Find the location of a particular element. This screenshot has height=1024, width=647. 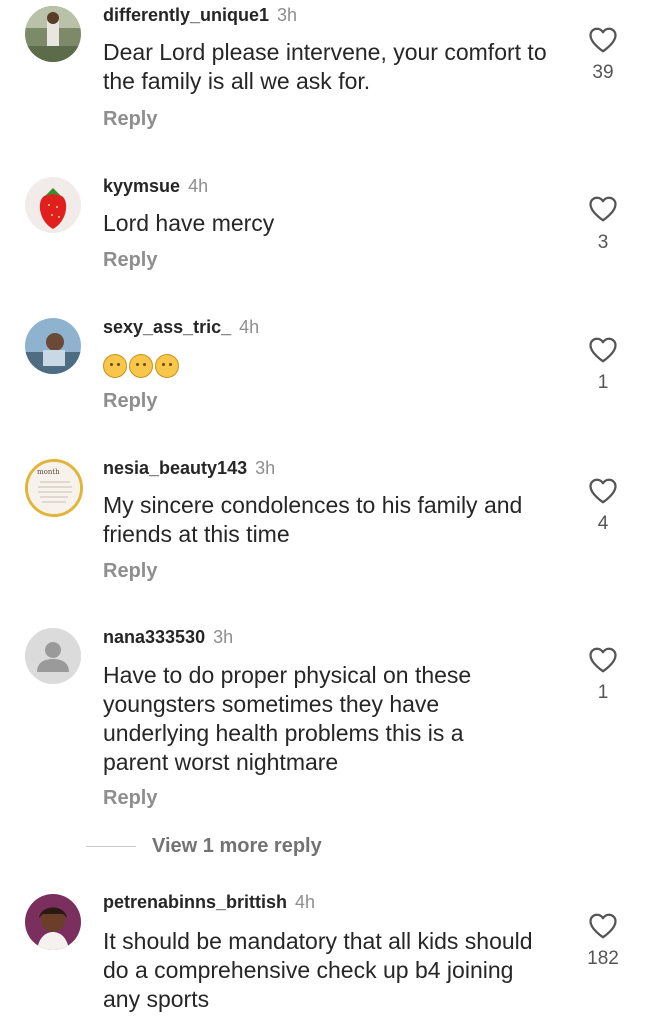

view-more-replies: View 1 more reply is located at coordinates (286, 847).